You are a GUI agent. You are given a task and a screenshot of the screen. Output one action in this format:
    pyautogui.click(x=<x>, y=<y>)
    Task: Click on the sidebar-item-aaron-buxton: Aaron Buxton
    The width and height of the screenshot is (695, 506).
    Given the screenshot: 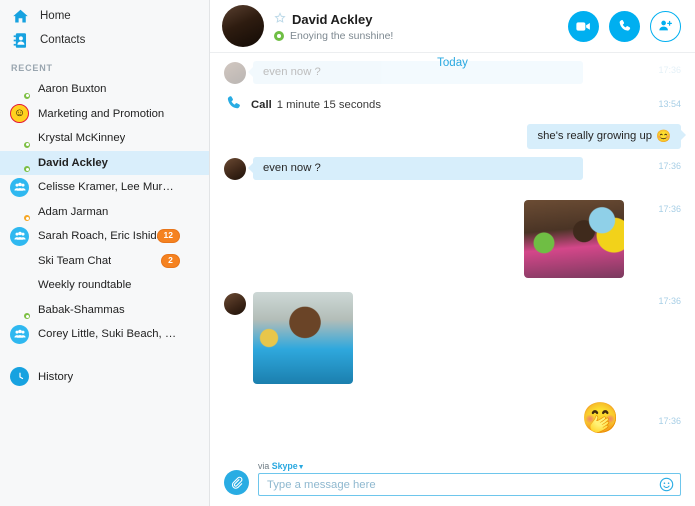 What is the action you would take?
    pyautogui.click(x=104, y=89)
    